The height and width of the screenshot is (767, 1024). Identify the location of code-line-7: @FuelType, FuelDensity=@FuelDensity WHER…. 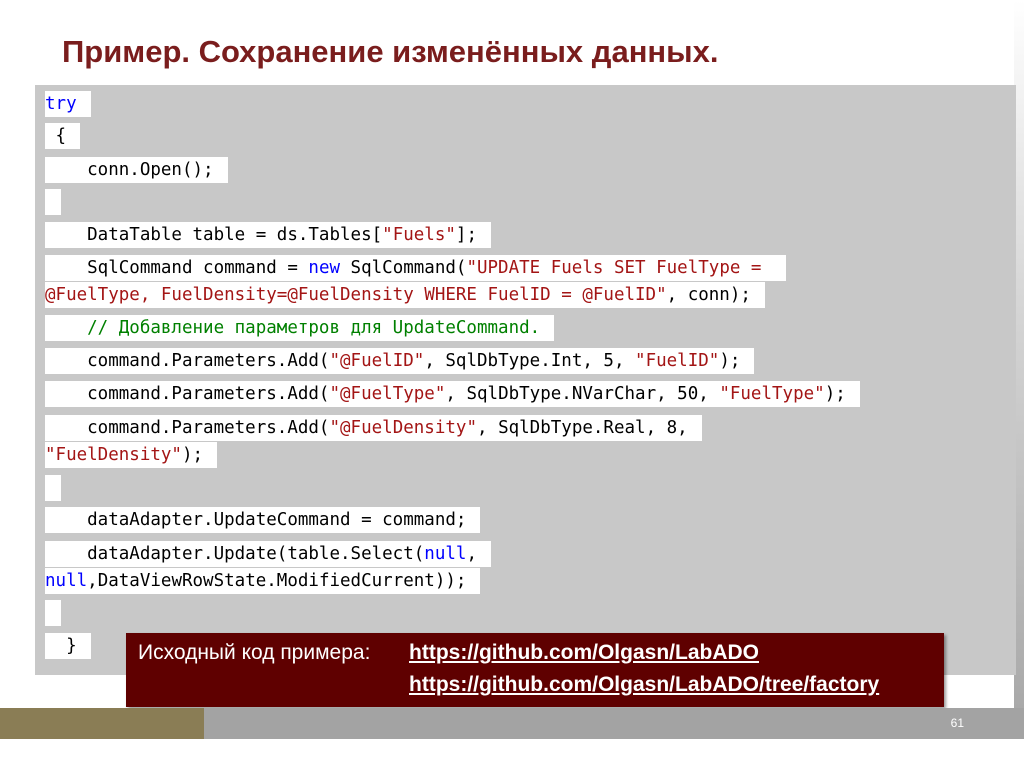
(405, 295).